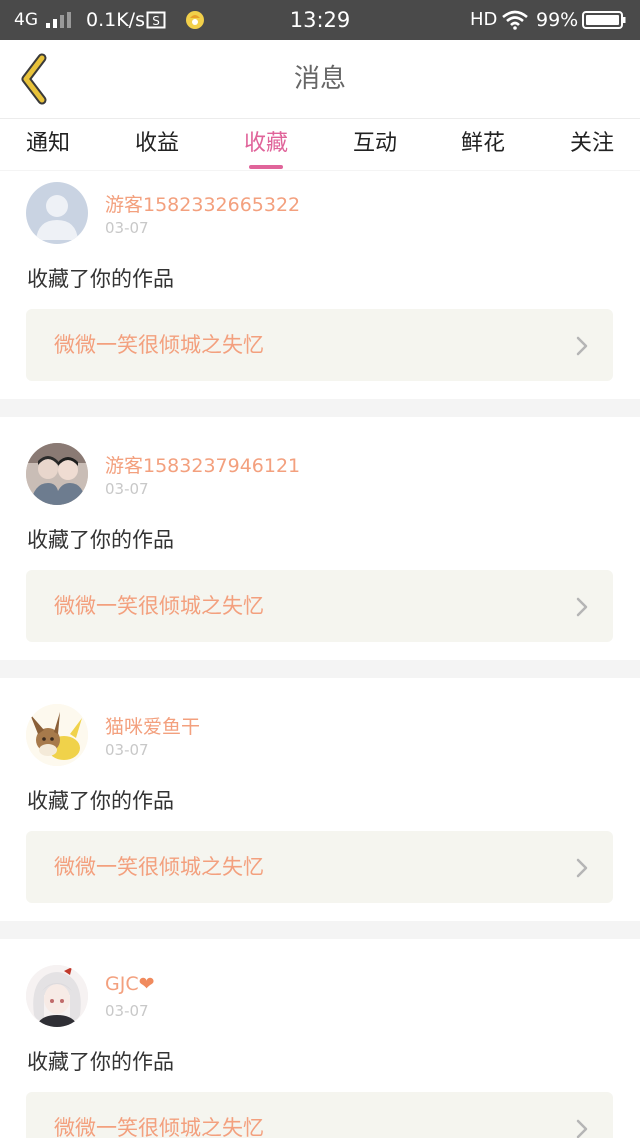 The width and height of the screenshot is (640, 1138). I want to click on tab-interactions: 互动, so click(375, 145).